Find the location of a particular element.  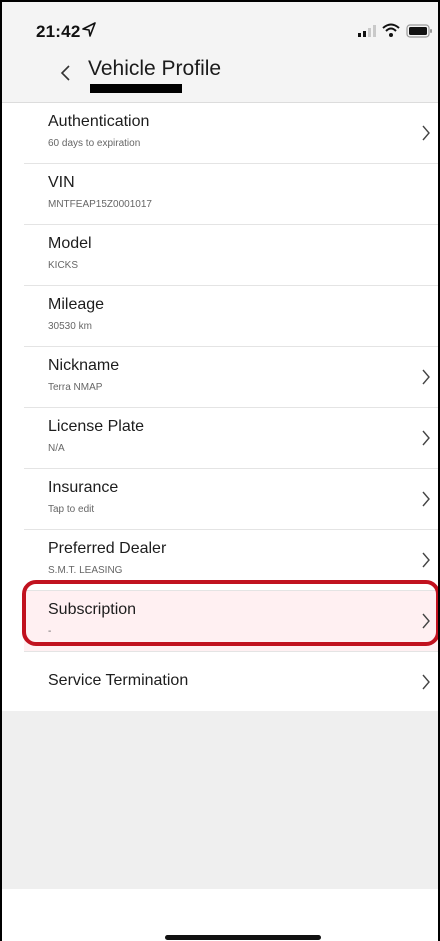

list-item-authentication: Authentication 60 days to expiration is located at coordinates (231, 133).